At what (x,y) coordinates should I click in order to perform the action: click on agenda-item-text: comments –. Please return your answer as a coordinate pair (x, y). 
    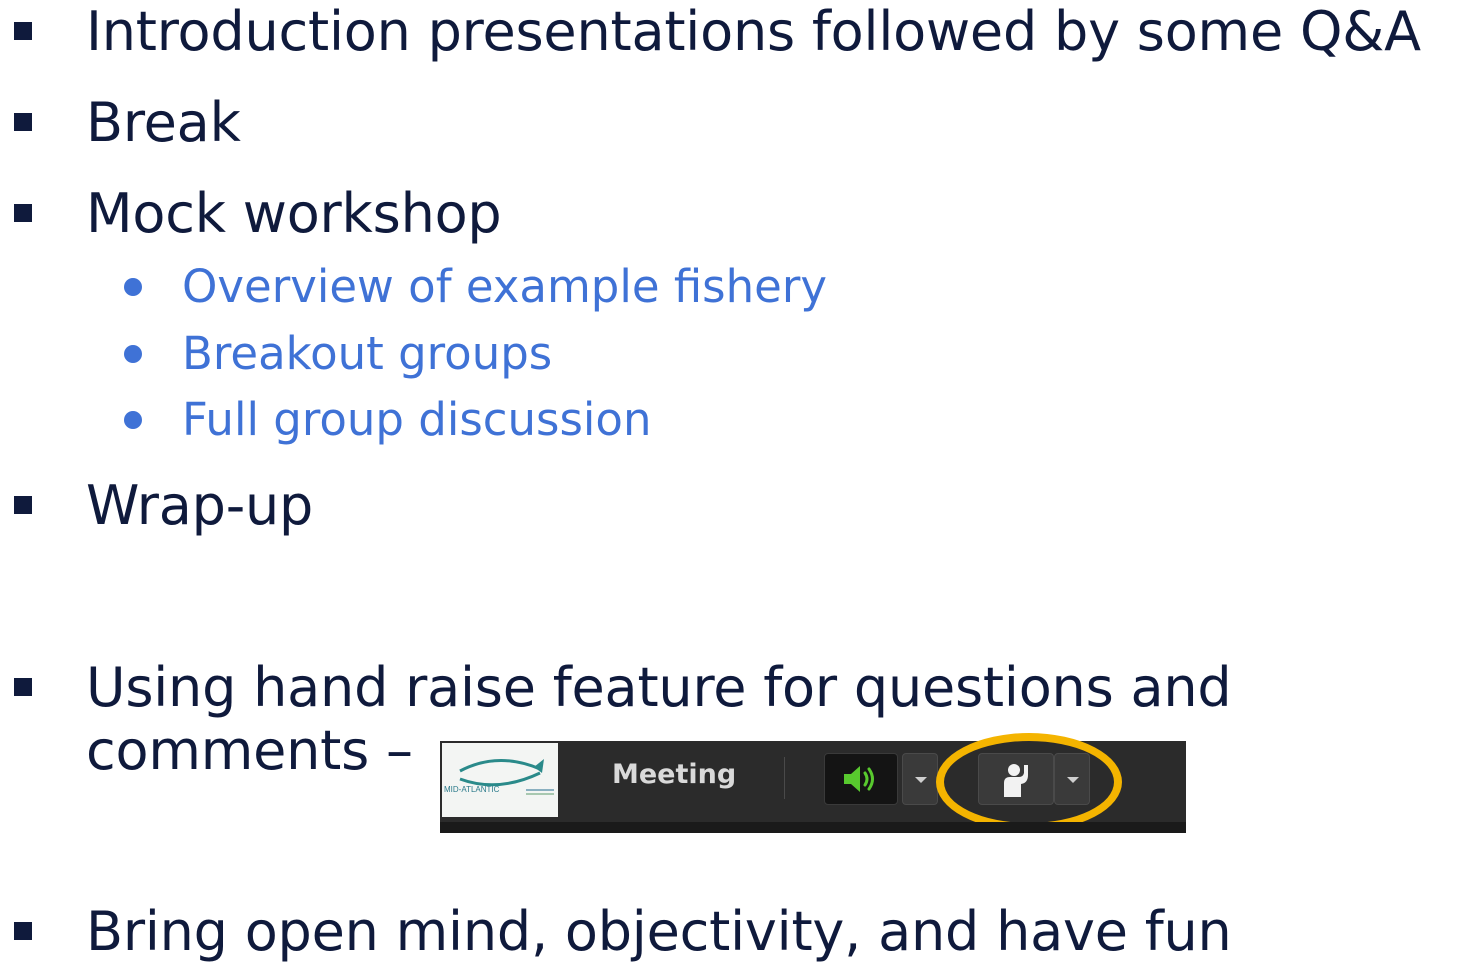
    Looking at the image, I should click on (249, 750).